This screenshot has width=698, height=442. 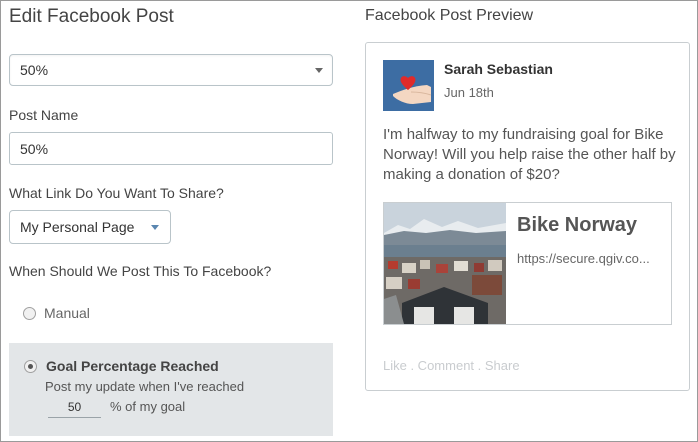 I want to click on heart-in-hand-icon, so click(x=408, y=85).